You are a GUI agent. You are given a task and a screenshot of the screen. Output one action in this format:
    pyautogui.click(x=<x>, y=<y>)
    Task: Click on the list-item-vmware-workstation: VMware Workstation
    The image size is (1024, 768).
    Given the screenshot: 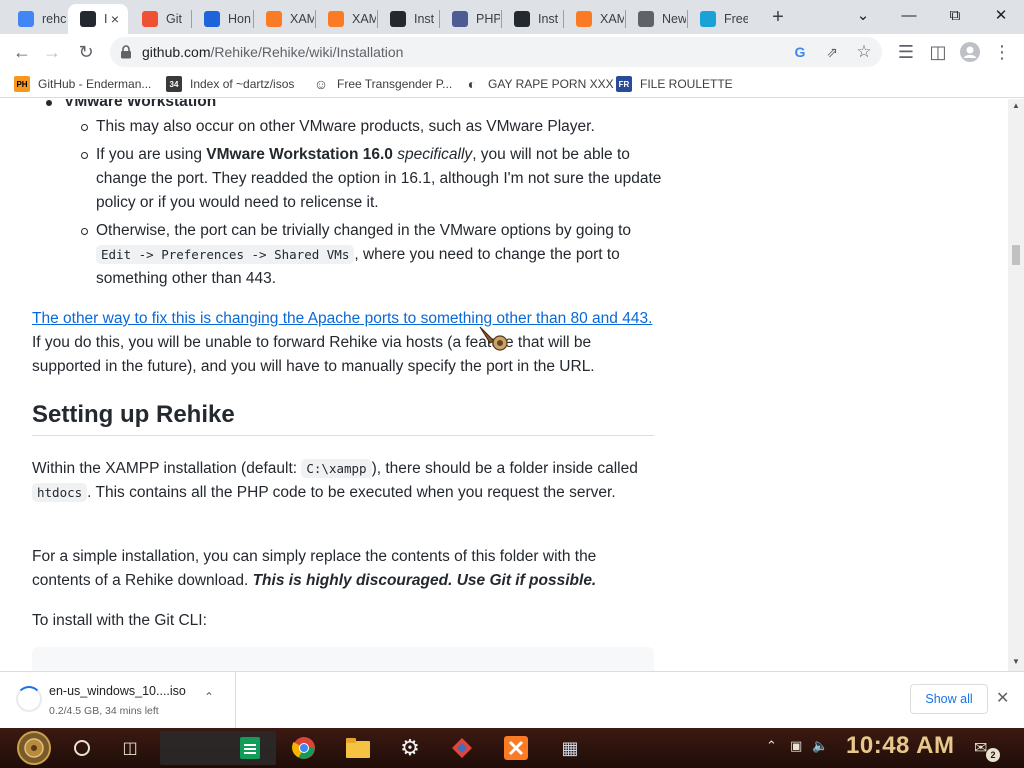 What is the action you would take?
    pyautogui.click(x=140, y=104)
    